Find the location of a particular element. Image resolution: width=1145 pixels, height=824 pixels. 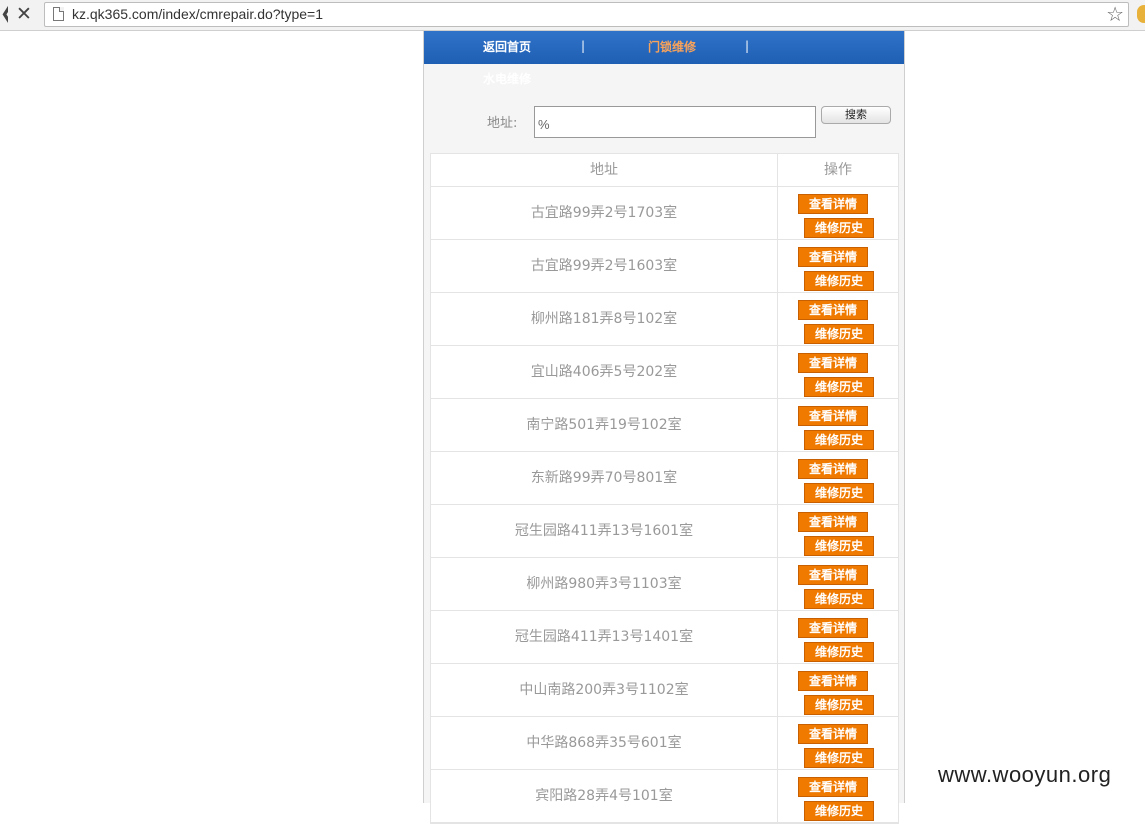

table-row: 宜山路406弄5号202室 查看详情维修历史 is located at coordinates (664, 372).